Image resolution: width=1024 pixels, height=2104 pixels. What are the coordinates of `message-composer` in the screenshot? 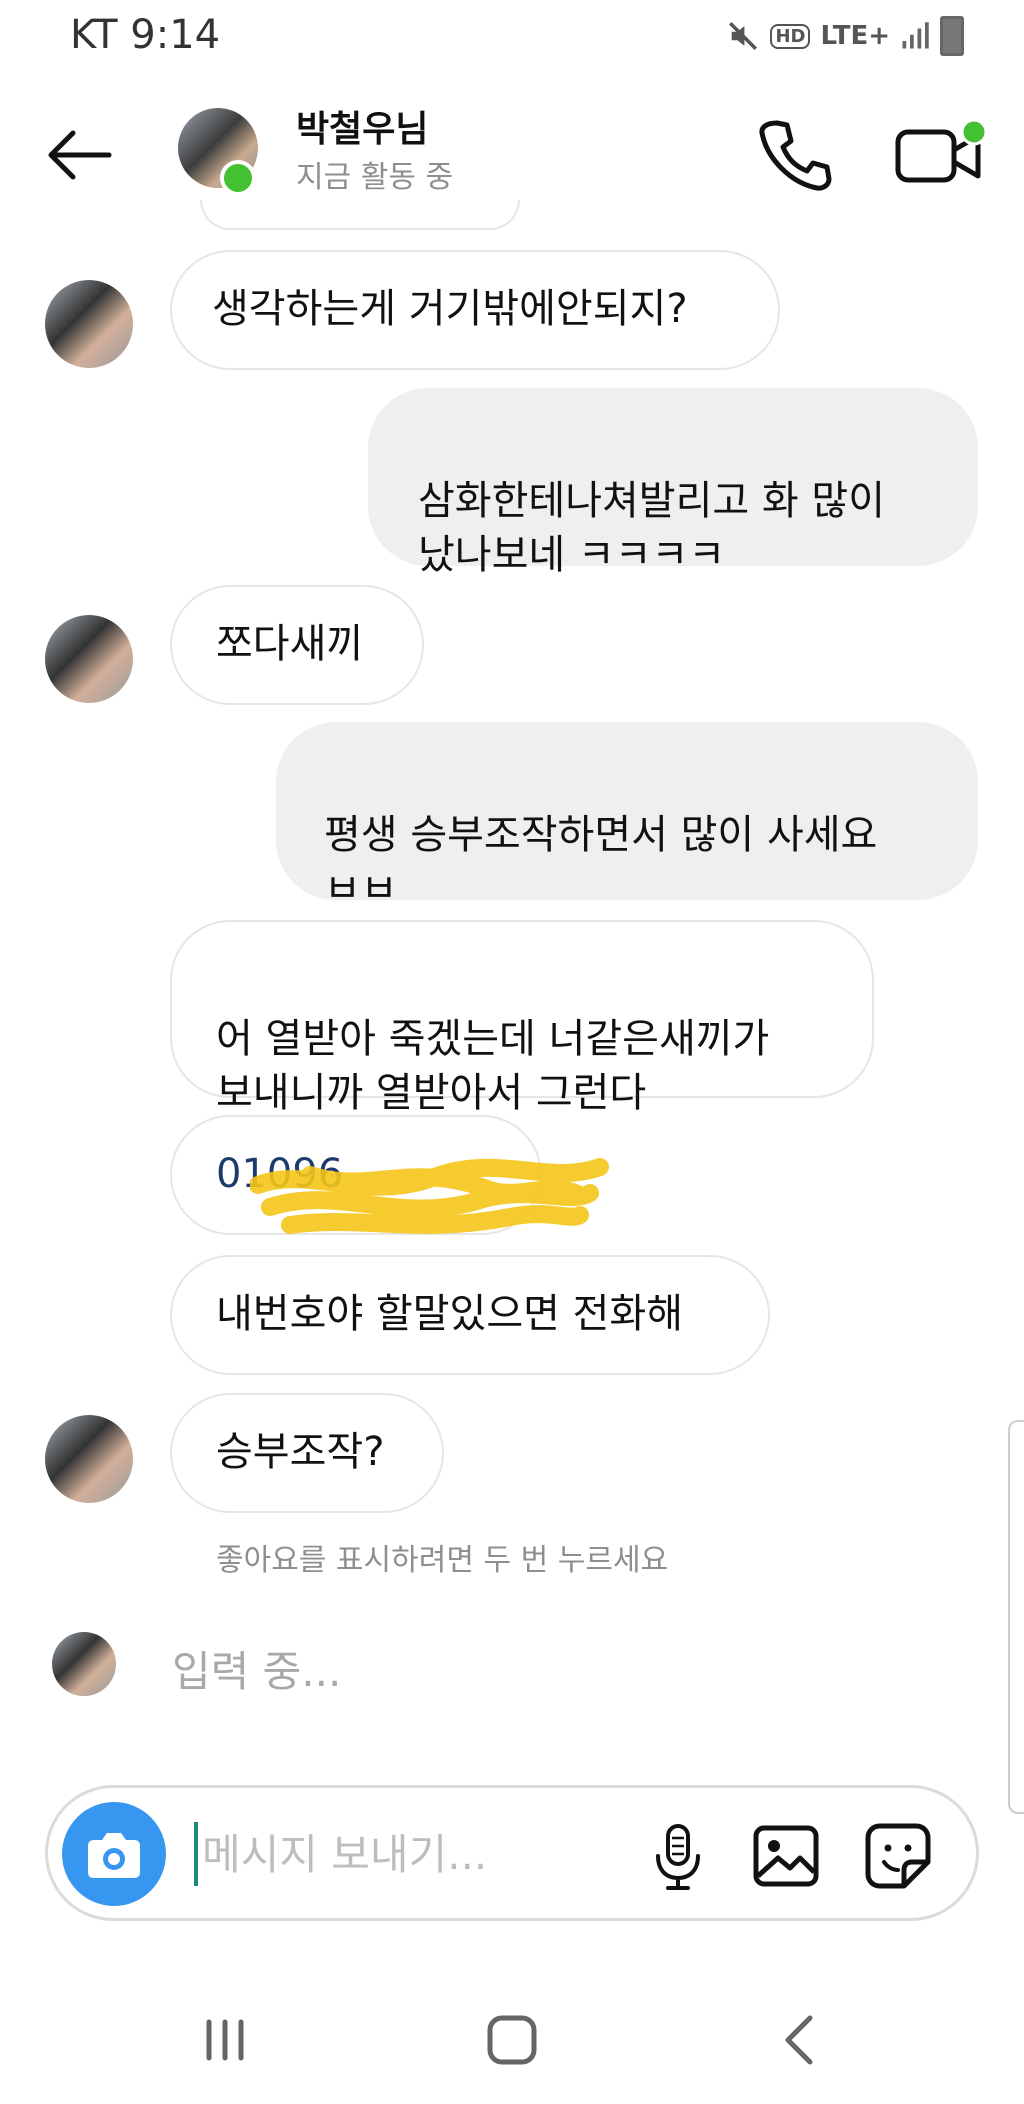 It's located at (512, 1853).